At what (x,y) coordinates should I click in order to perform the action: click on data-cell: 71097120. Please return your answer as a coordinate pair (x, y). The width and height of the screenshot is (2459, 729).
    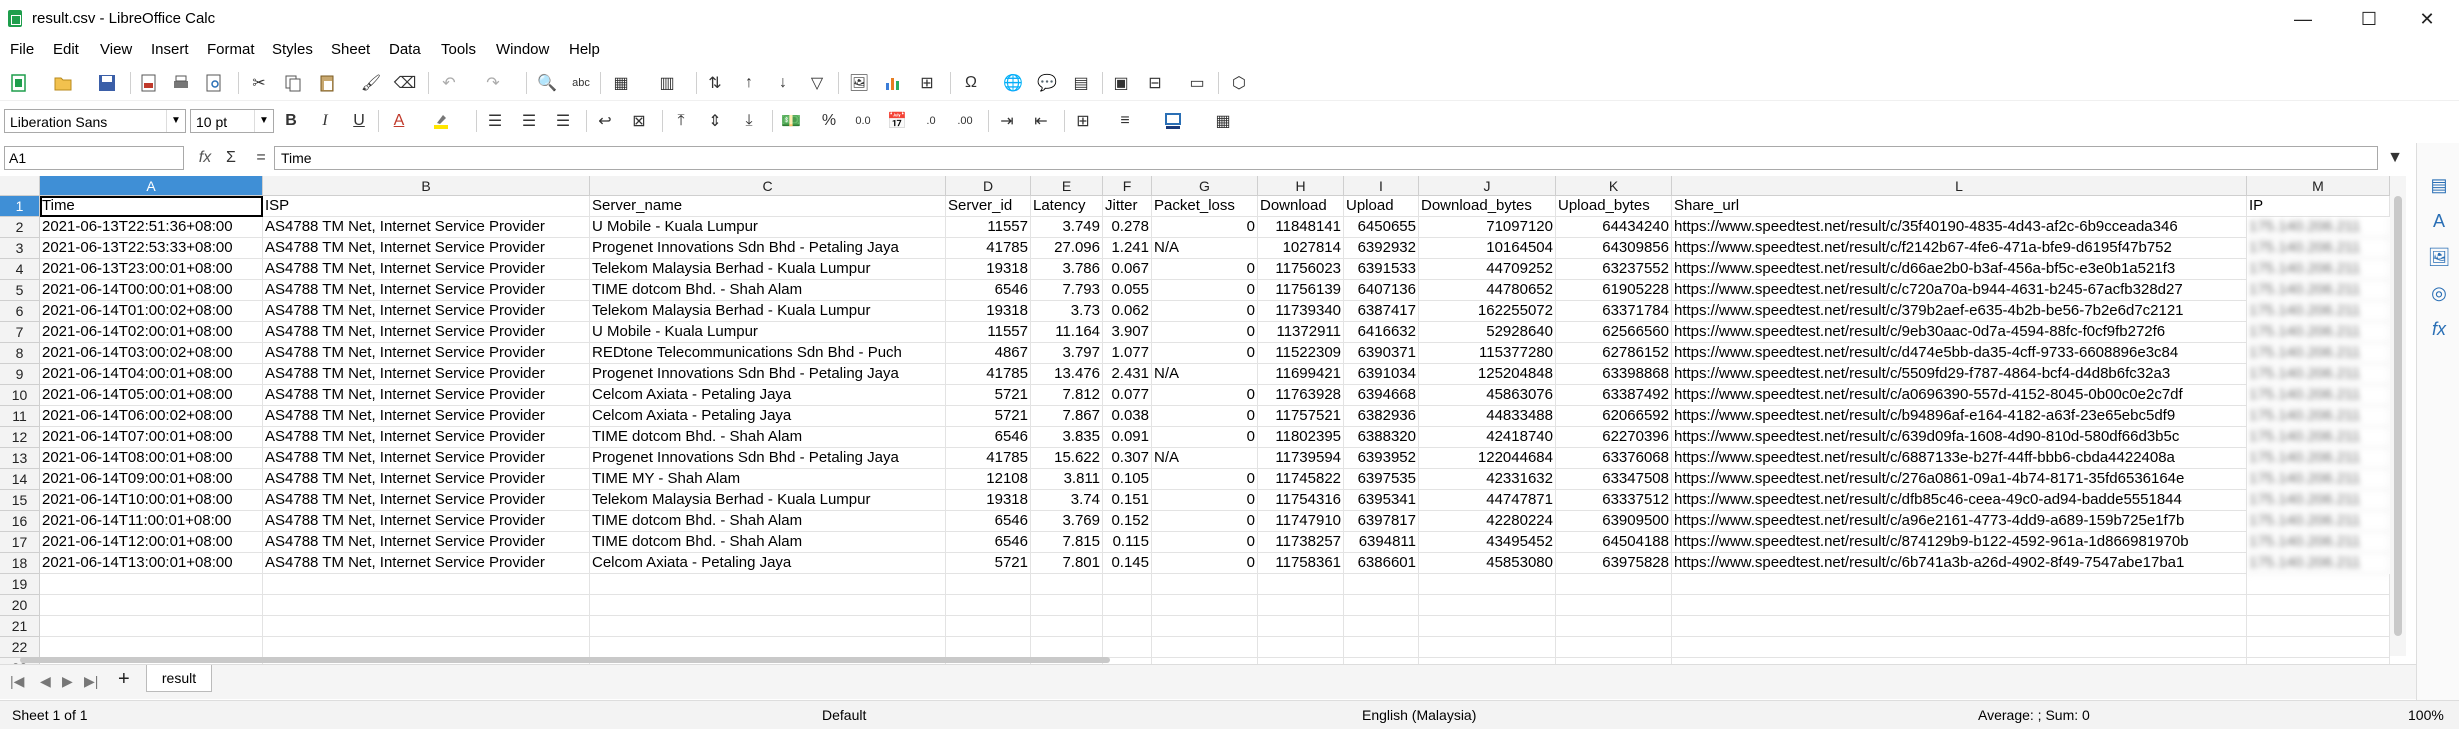
    Looking at the image, I should click on (1487, 227).